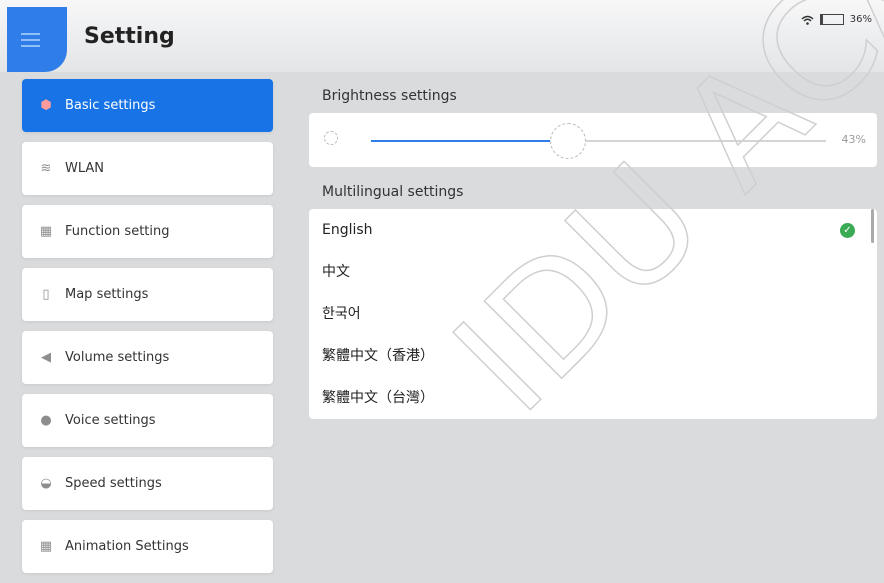  Describe the element at coordinates (336, 272) in the screenshot. I see `language-label: 中文` at that location.